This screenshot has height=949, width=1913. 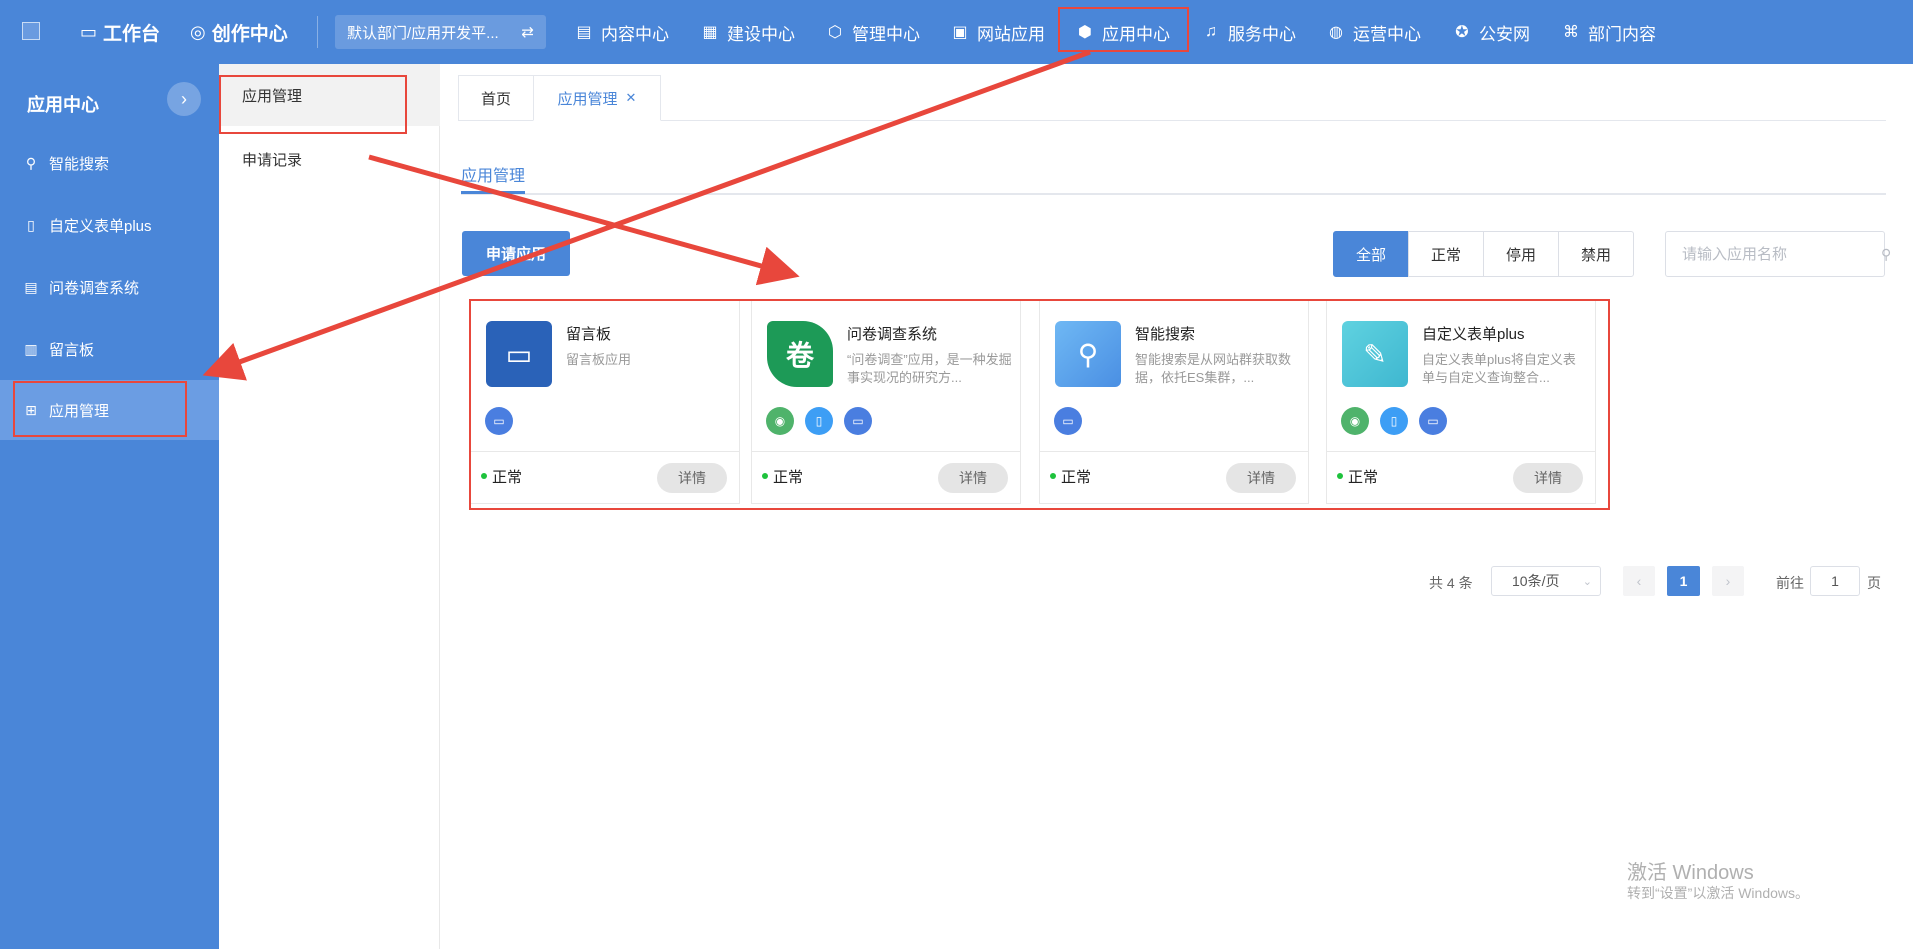 I want to click on layout-icon: ▦, so click(x=710, y=32).